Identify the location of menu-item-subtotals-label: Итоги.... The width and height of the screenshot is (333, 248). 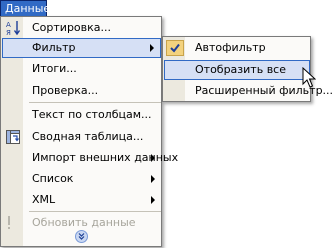
(54, 68).